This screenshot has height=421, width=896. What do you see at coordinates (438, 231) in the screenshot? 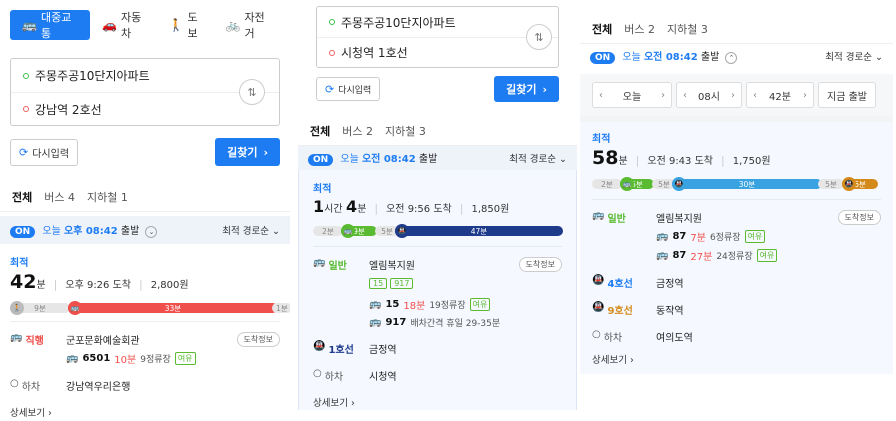
I see `route-timeline-bar: 2분 9분 🚌 5분 47분 🚇` at bounding box center [438, 231].